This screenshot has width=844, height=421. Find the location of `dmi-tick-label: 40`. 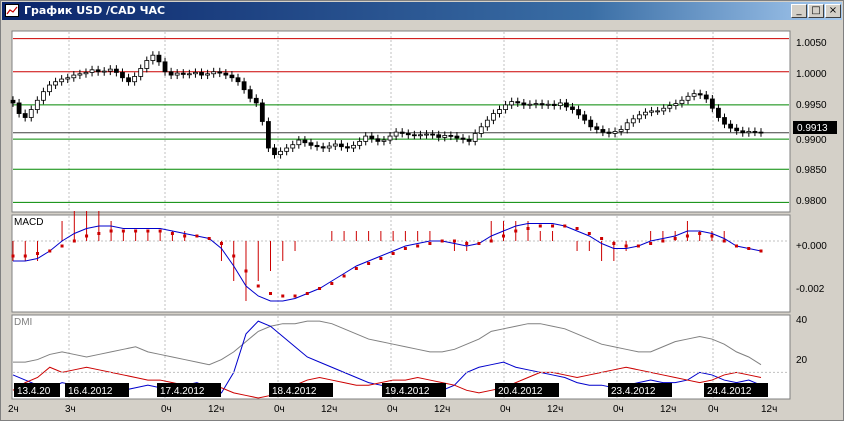

dmi-tick-label: 40 is located at coordinates (802, 320).